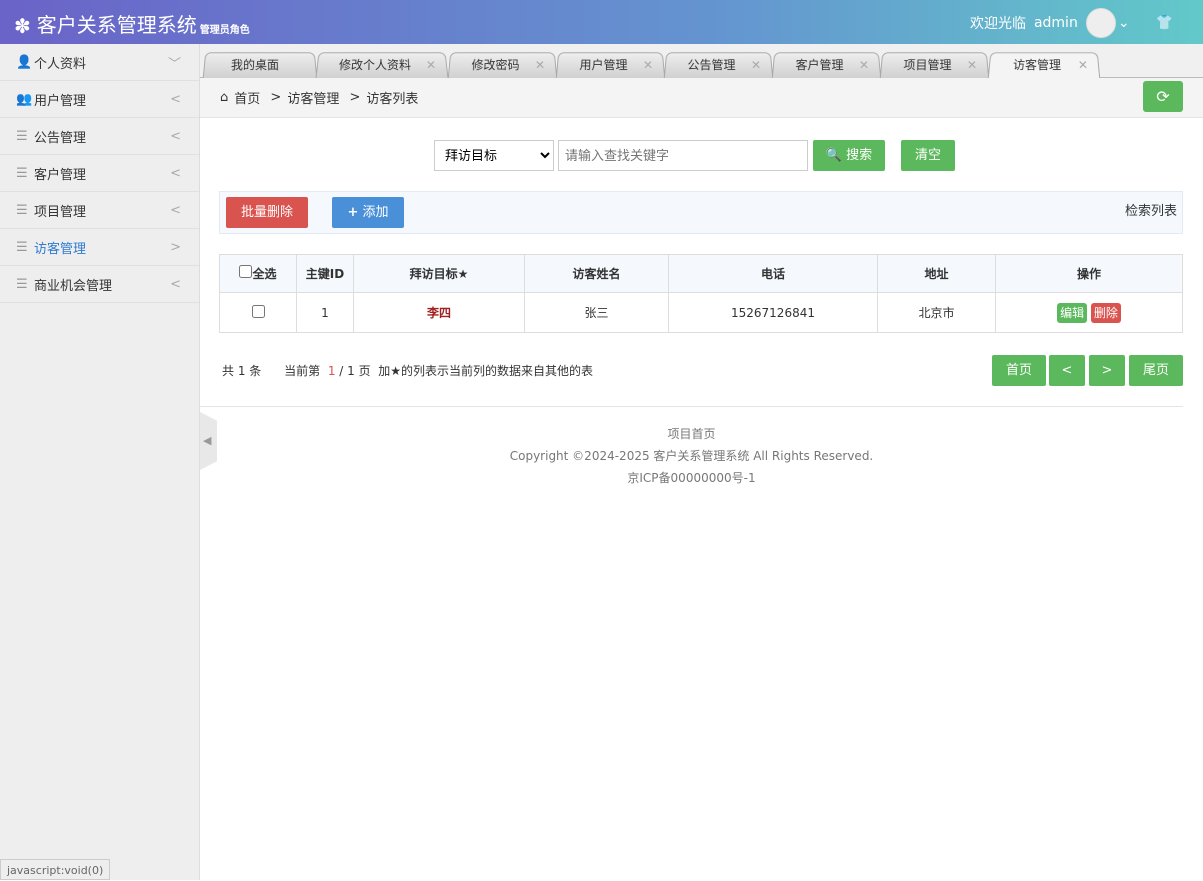  I want to click on cell-address: 北京市, so click(936, 312).